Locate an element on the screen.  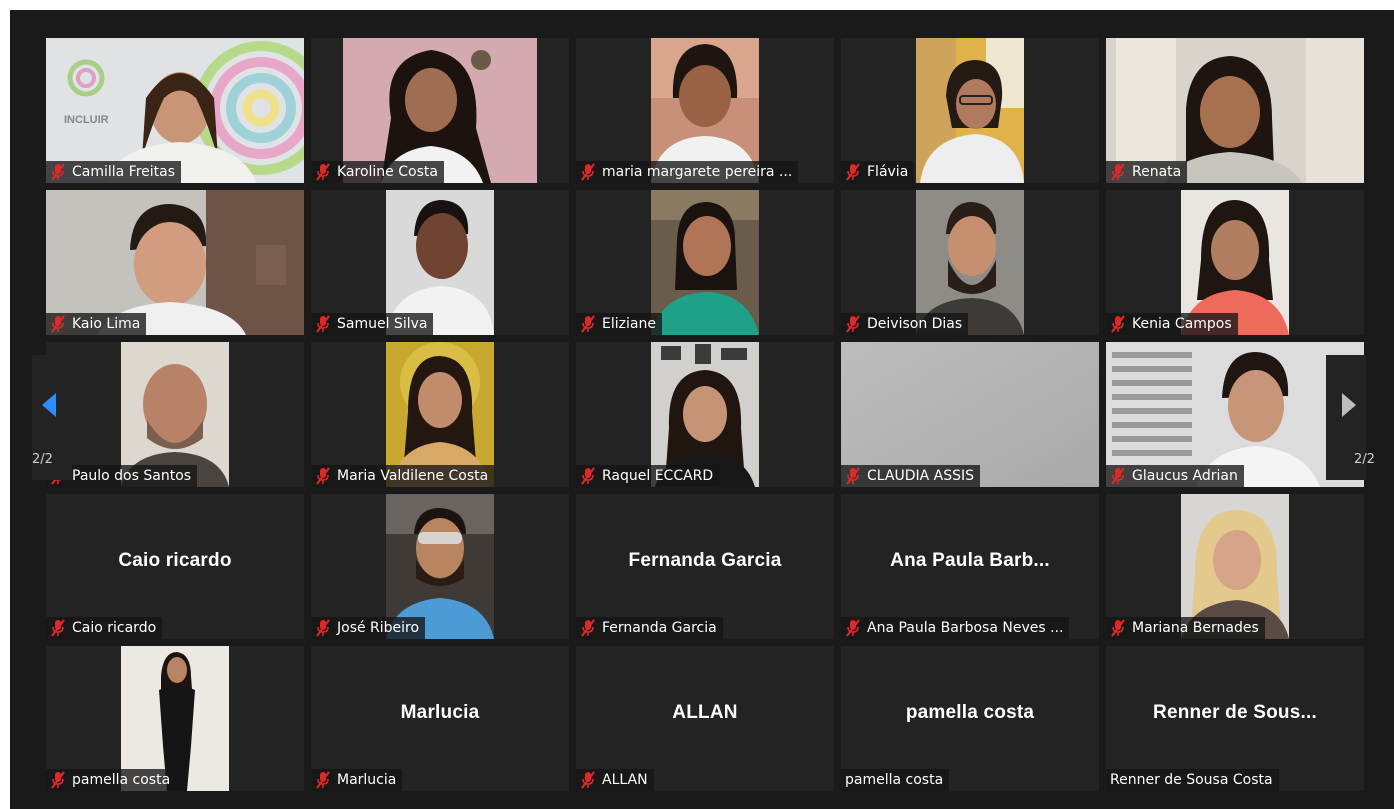
participant-tile: Flávia is located at coordinates (970, 110).